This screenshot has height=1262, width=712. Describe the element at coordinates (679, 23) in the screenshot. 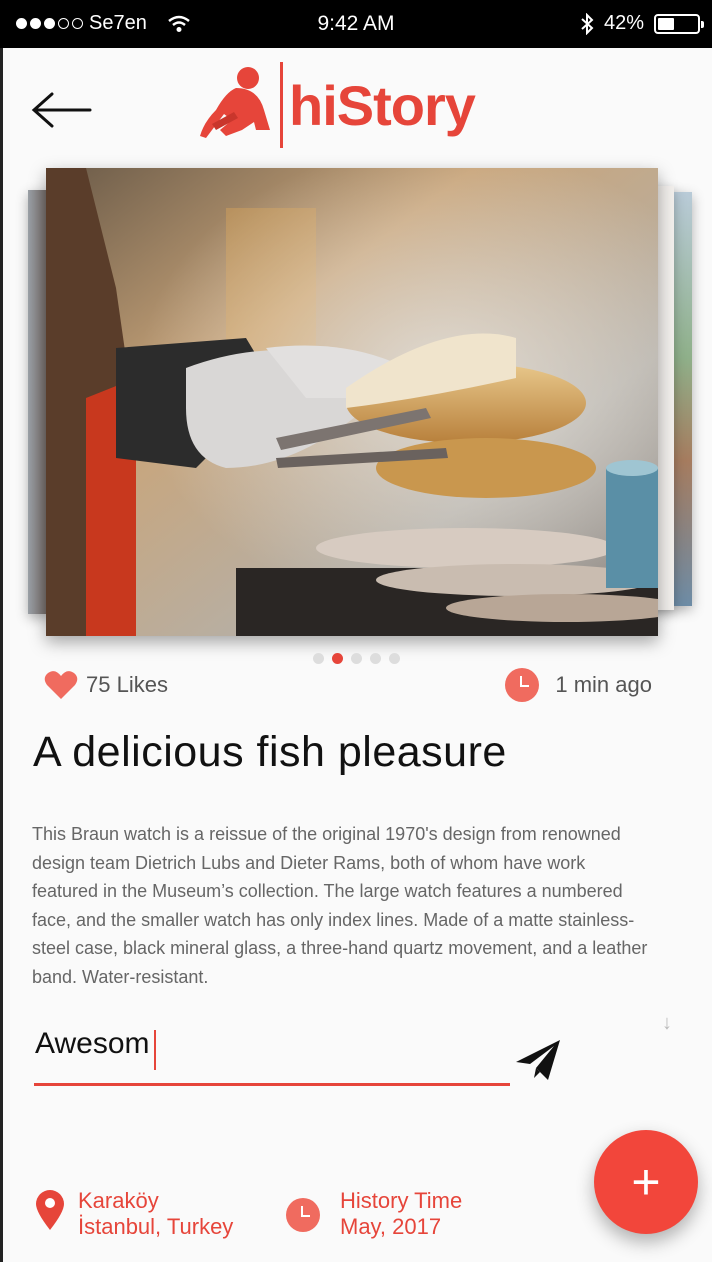

I see `battery-icon` at that location.